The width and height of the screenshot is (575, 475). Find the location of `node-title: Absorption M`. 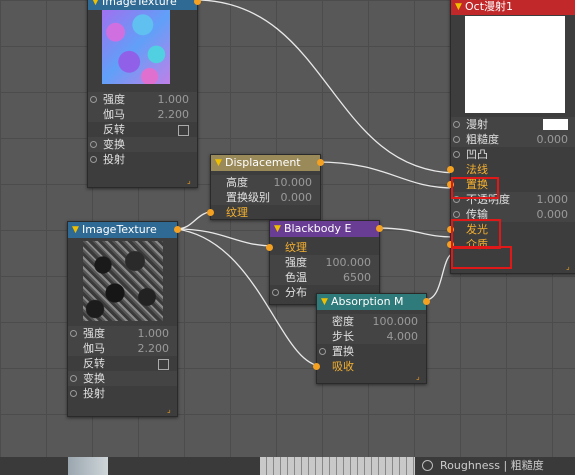

node-title: Absorption M is located at coordinates (367, 301).